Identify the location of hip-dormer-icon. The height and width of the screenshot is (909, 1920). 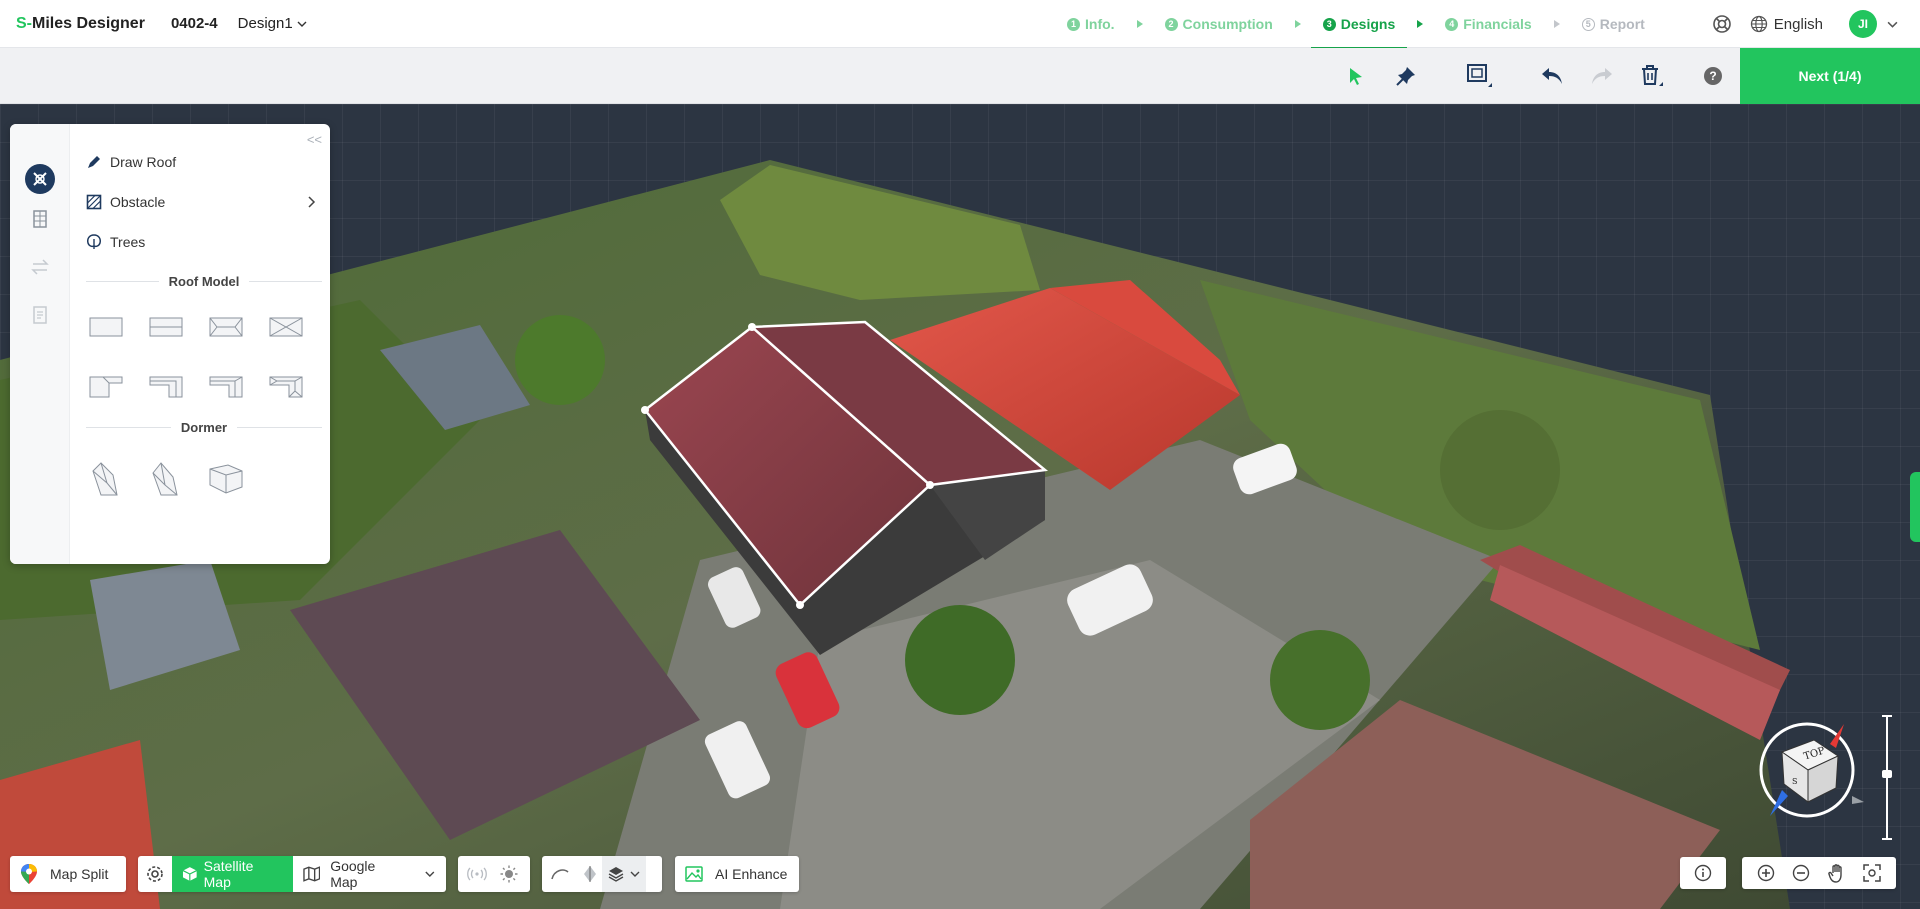
(165, 479).